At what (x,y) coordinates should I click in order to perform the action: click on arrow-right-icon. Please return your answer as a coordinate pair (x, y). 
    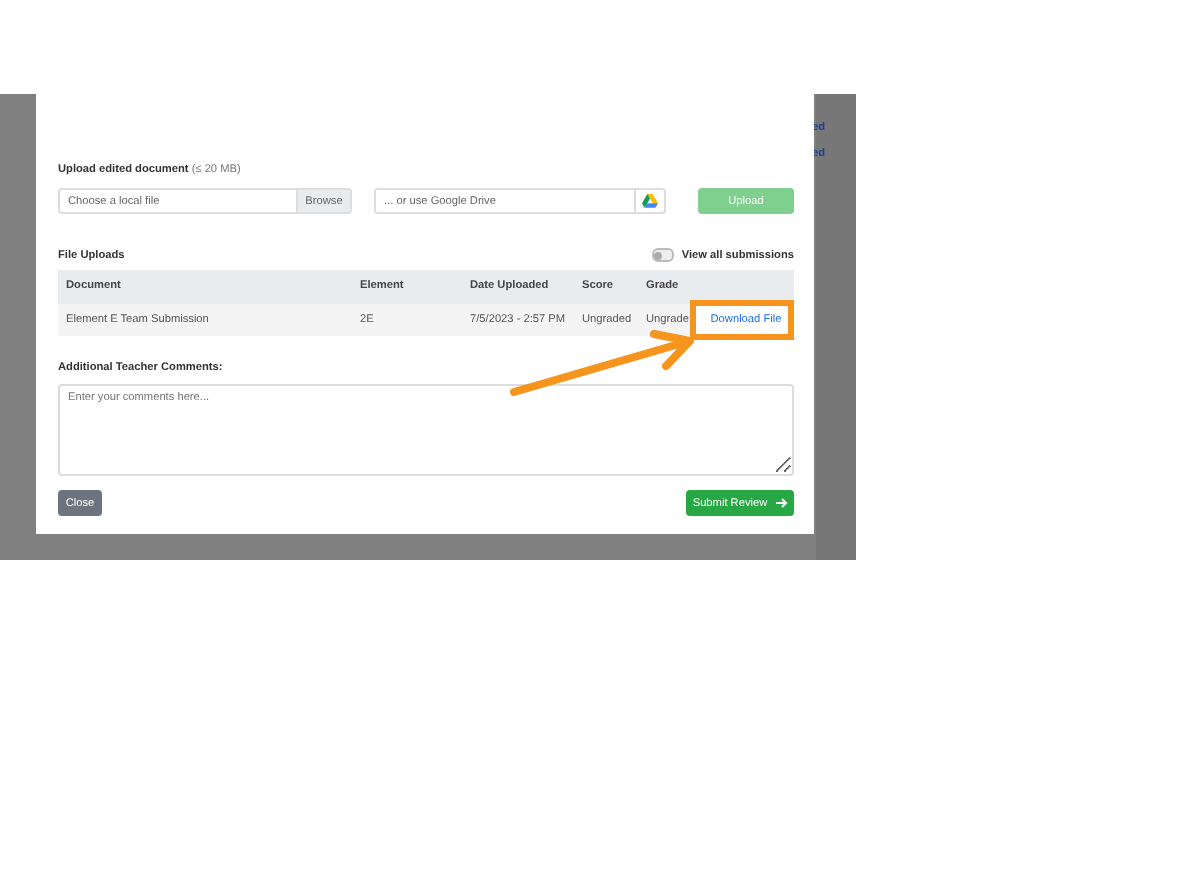
    Looking at the image, I should click on (781, 503).